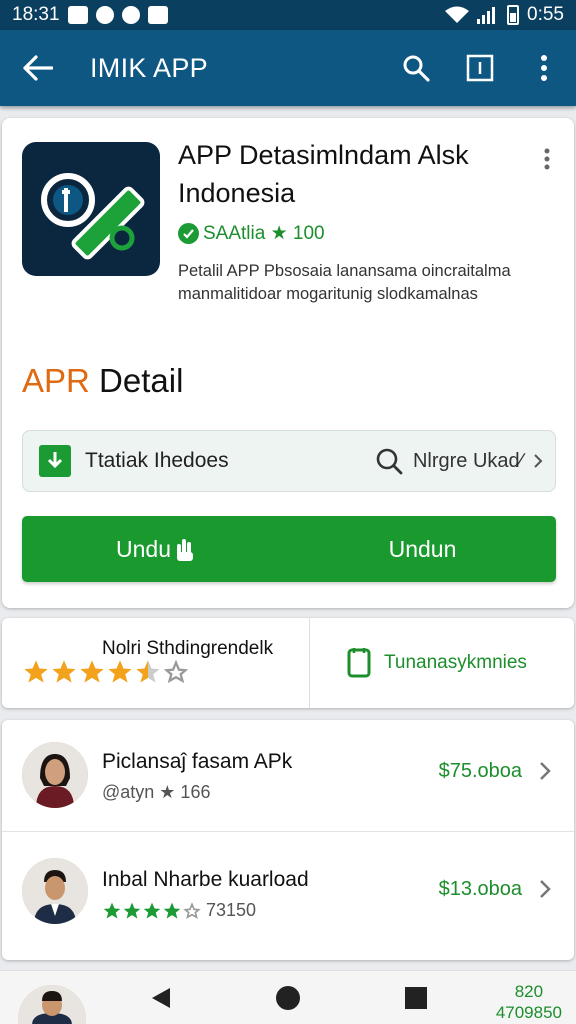 The height and width of the screenshot is (1024, 576). What do you see at coordinates (157, 15) in the screenshot?
I see `gallery-icon` at bounding box center [157, 15].